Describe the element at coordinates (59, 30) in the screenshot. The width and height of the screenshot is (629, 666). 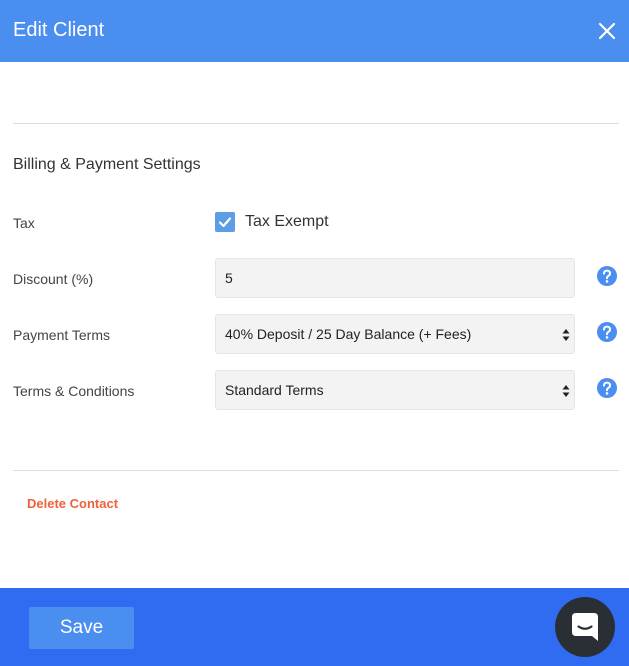
I see `modal-title: Edit Client` at that location.